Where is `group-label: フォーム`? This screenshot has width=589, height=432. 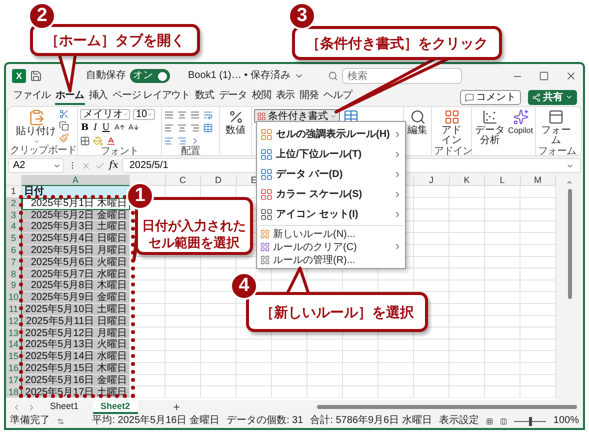 group-label: フォーム is located at coordinates (556, 151).